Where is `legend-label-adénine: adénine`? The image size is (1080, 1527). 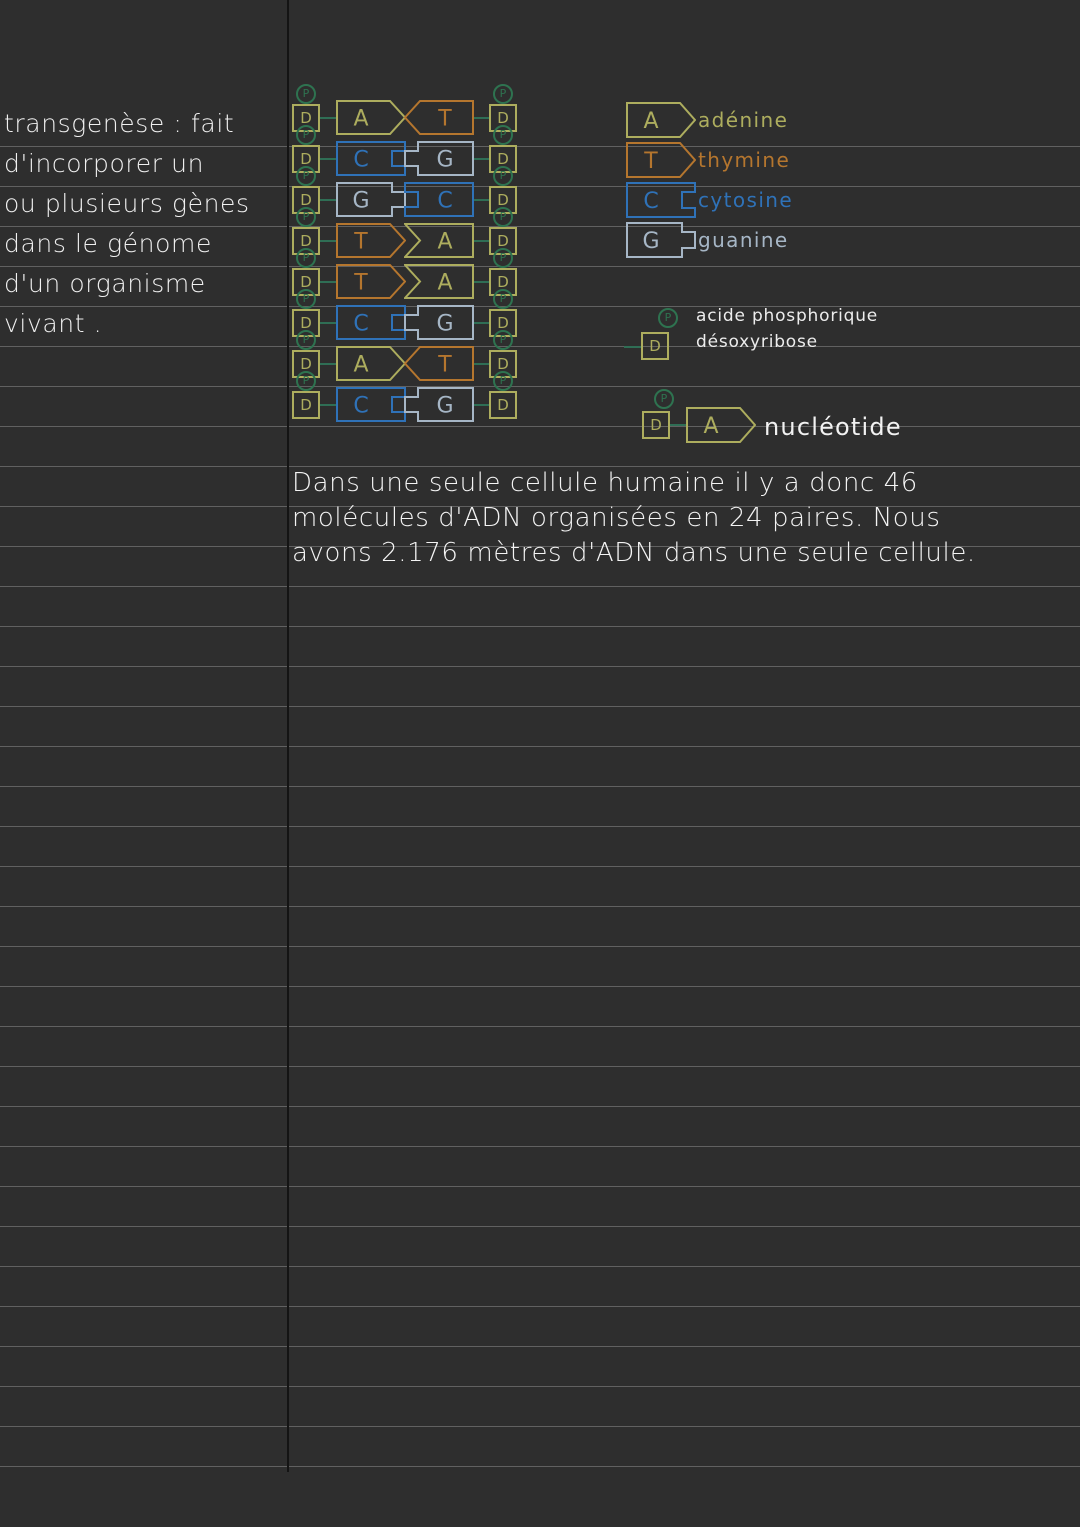 legend-label-adénine: adénine is located at coordinates (743, 120).